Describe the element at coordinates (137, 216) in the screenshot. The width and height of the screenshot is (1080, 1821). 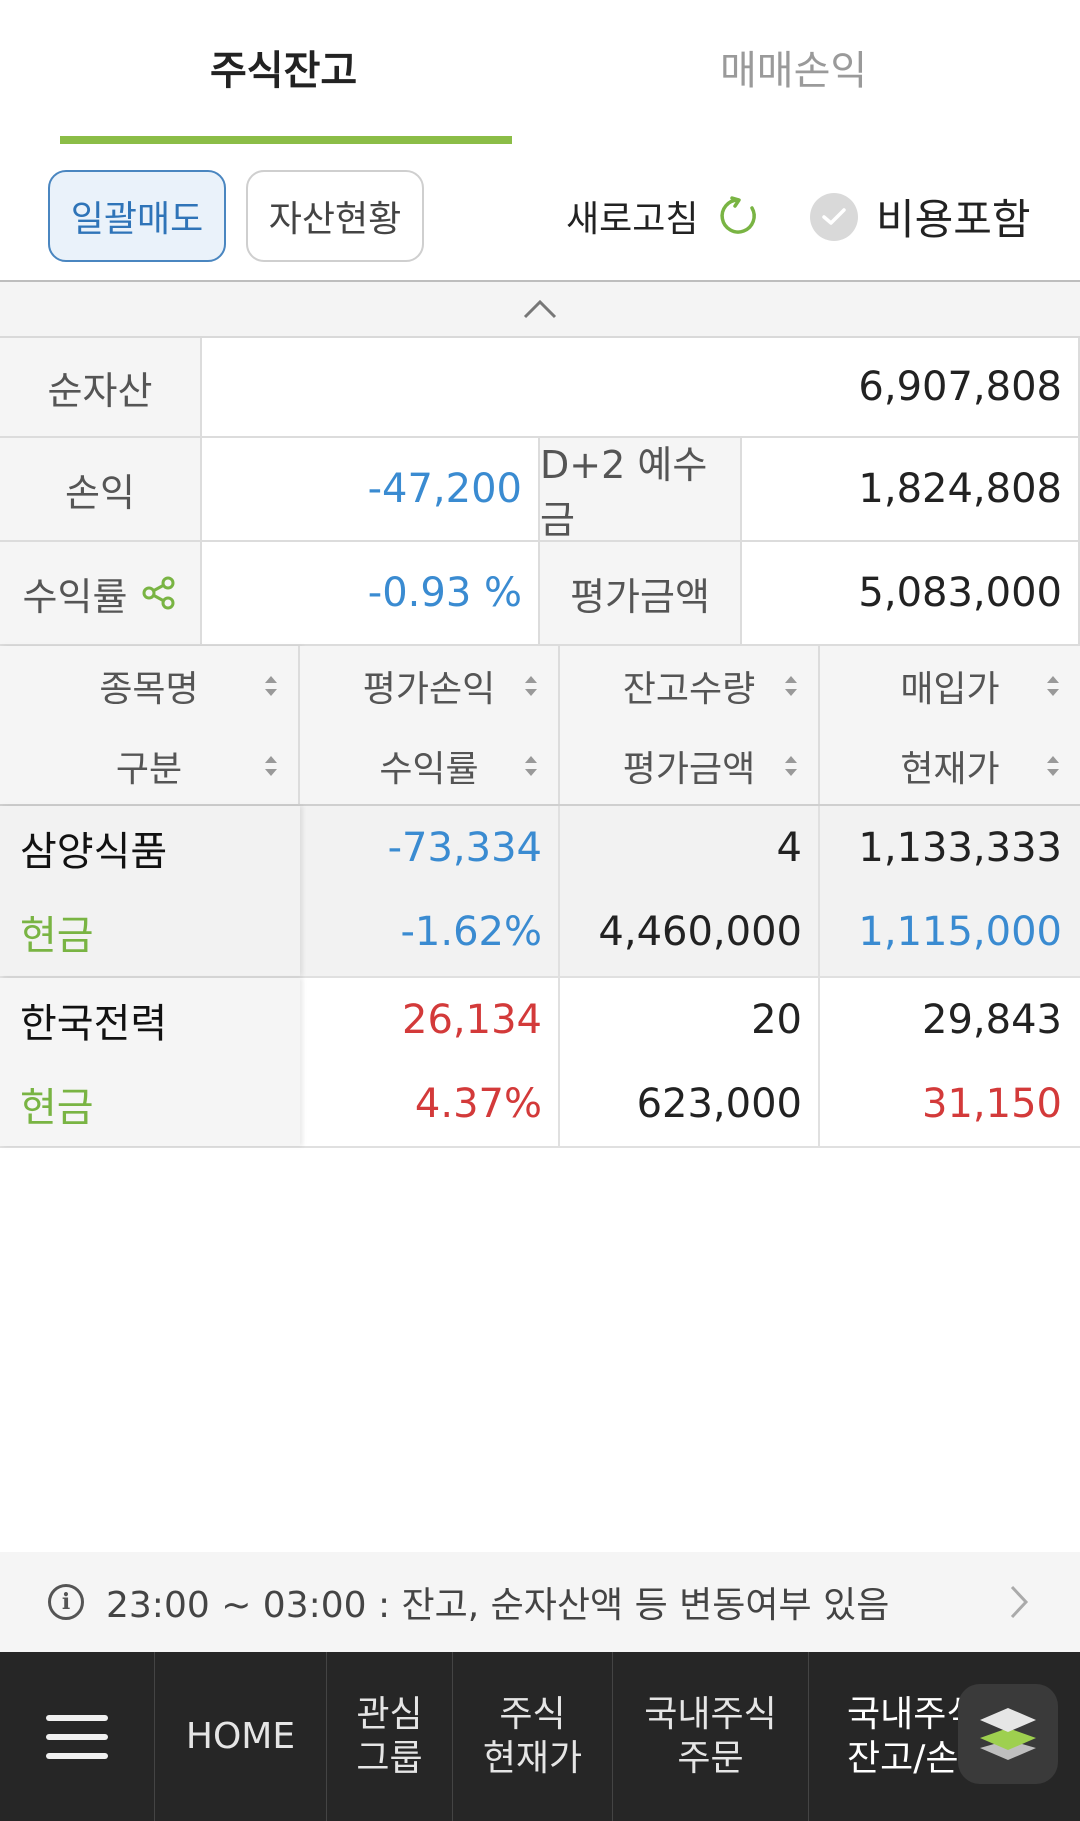
I see `bulk-sell-button: 일괄매도` at that location.